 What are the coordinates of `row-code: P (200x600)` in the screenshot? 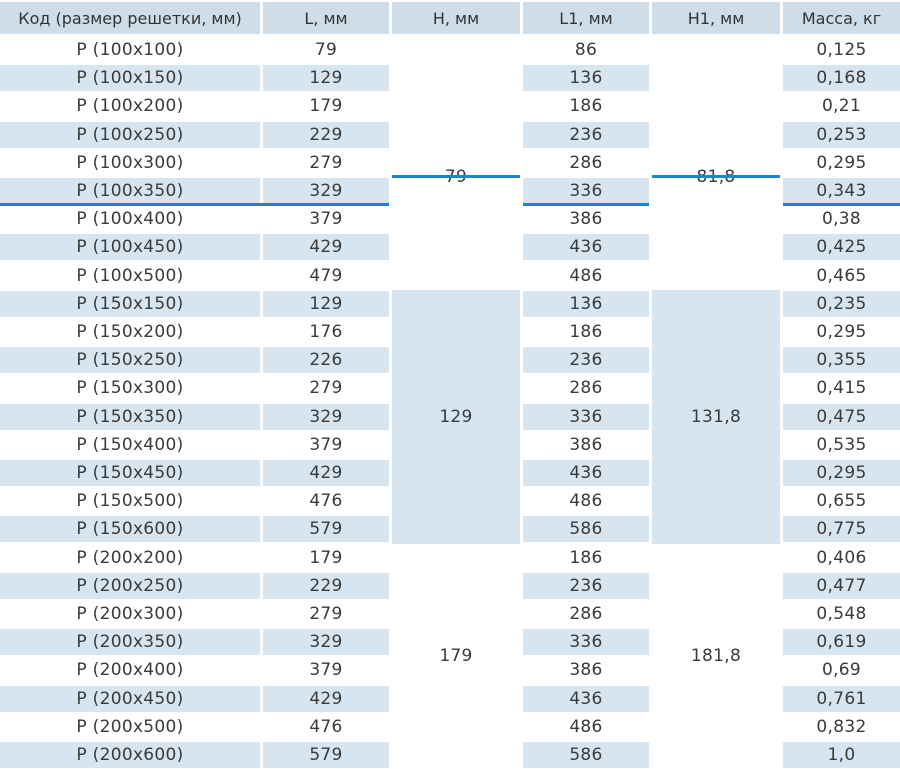 It's located at (130, 755).